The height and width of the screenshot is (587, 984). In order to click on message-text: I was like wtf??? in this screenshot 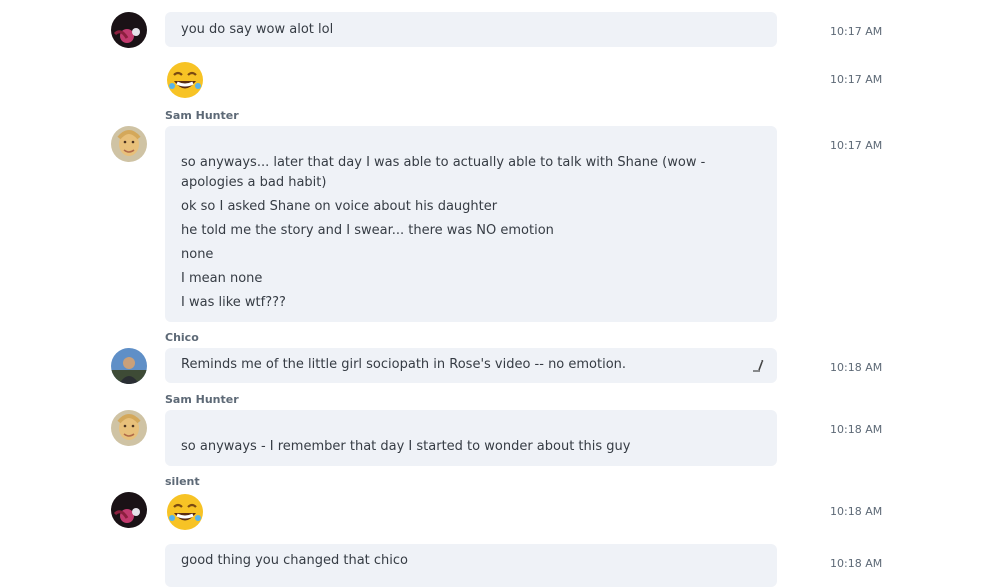, I will do `click(233, 302)`.